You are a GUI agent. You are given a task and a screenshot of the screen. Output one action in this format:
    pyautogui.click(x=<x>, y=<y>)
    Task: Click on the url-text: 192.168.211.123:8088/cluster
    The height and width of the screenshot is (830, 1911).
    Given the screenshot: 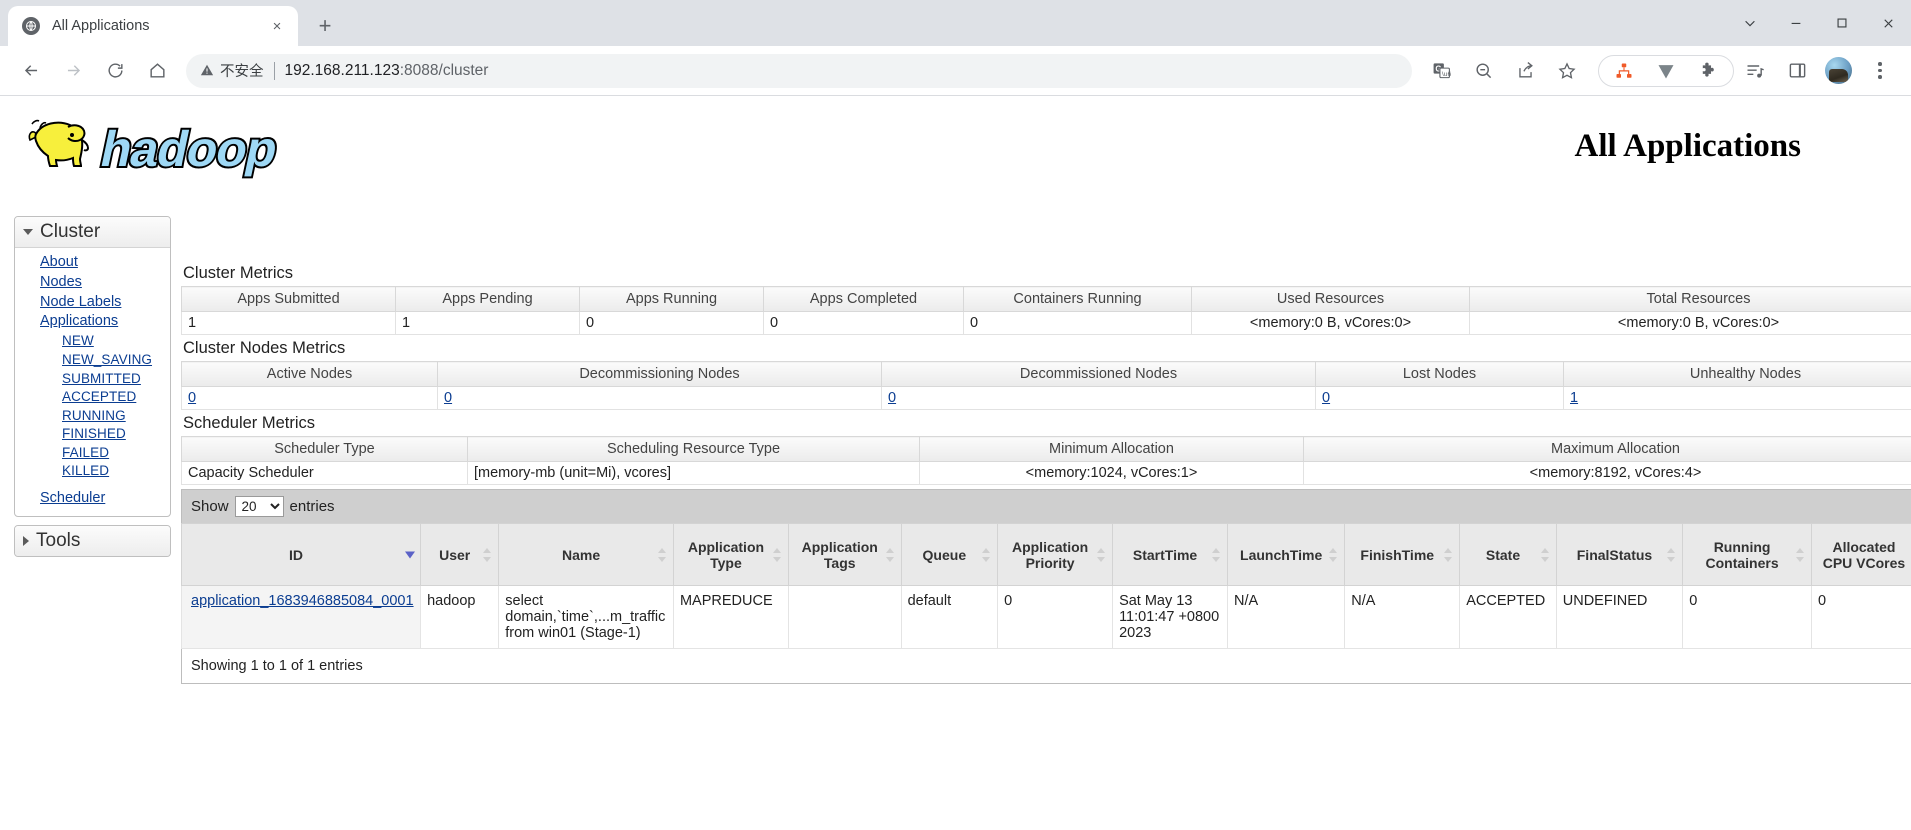 What is the action you would take?
    pyautogui.click(x=387, y=71)
    